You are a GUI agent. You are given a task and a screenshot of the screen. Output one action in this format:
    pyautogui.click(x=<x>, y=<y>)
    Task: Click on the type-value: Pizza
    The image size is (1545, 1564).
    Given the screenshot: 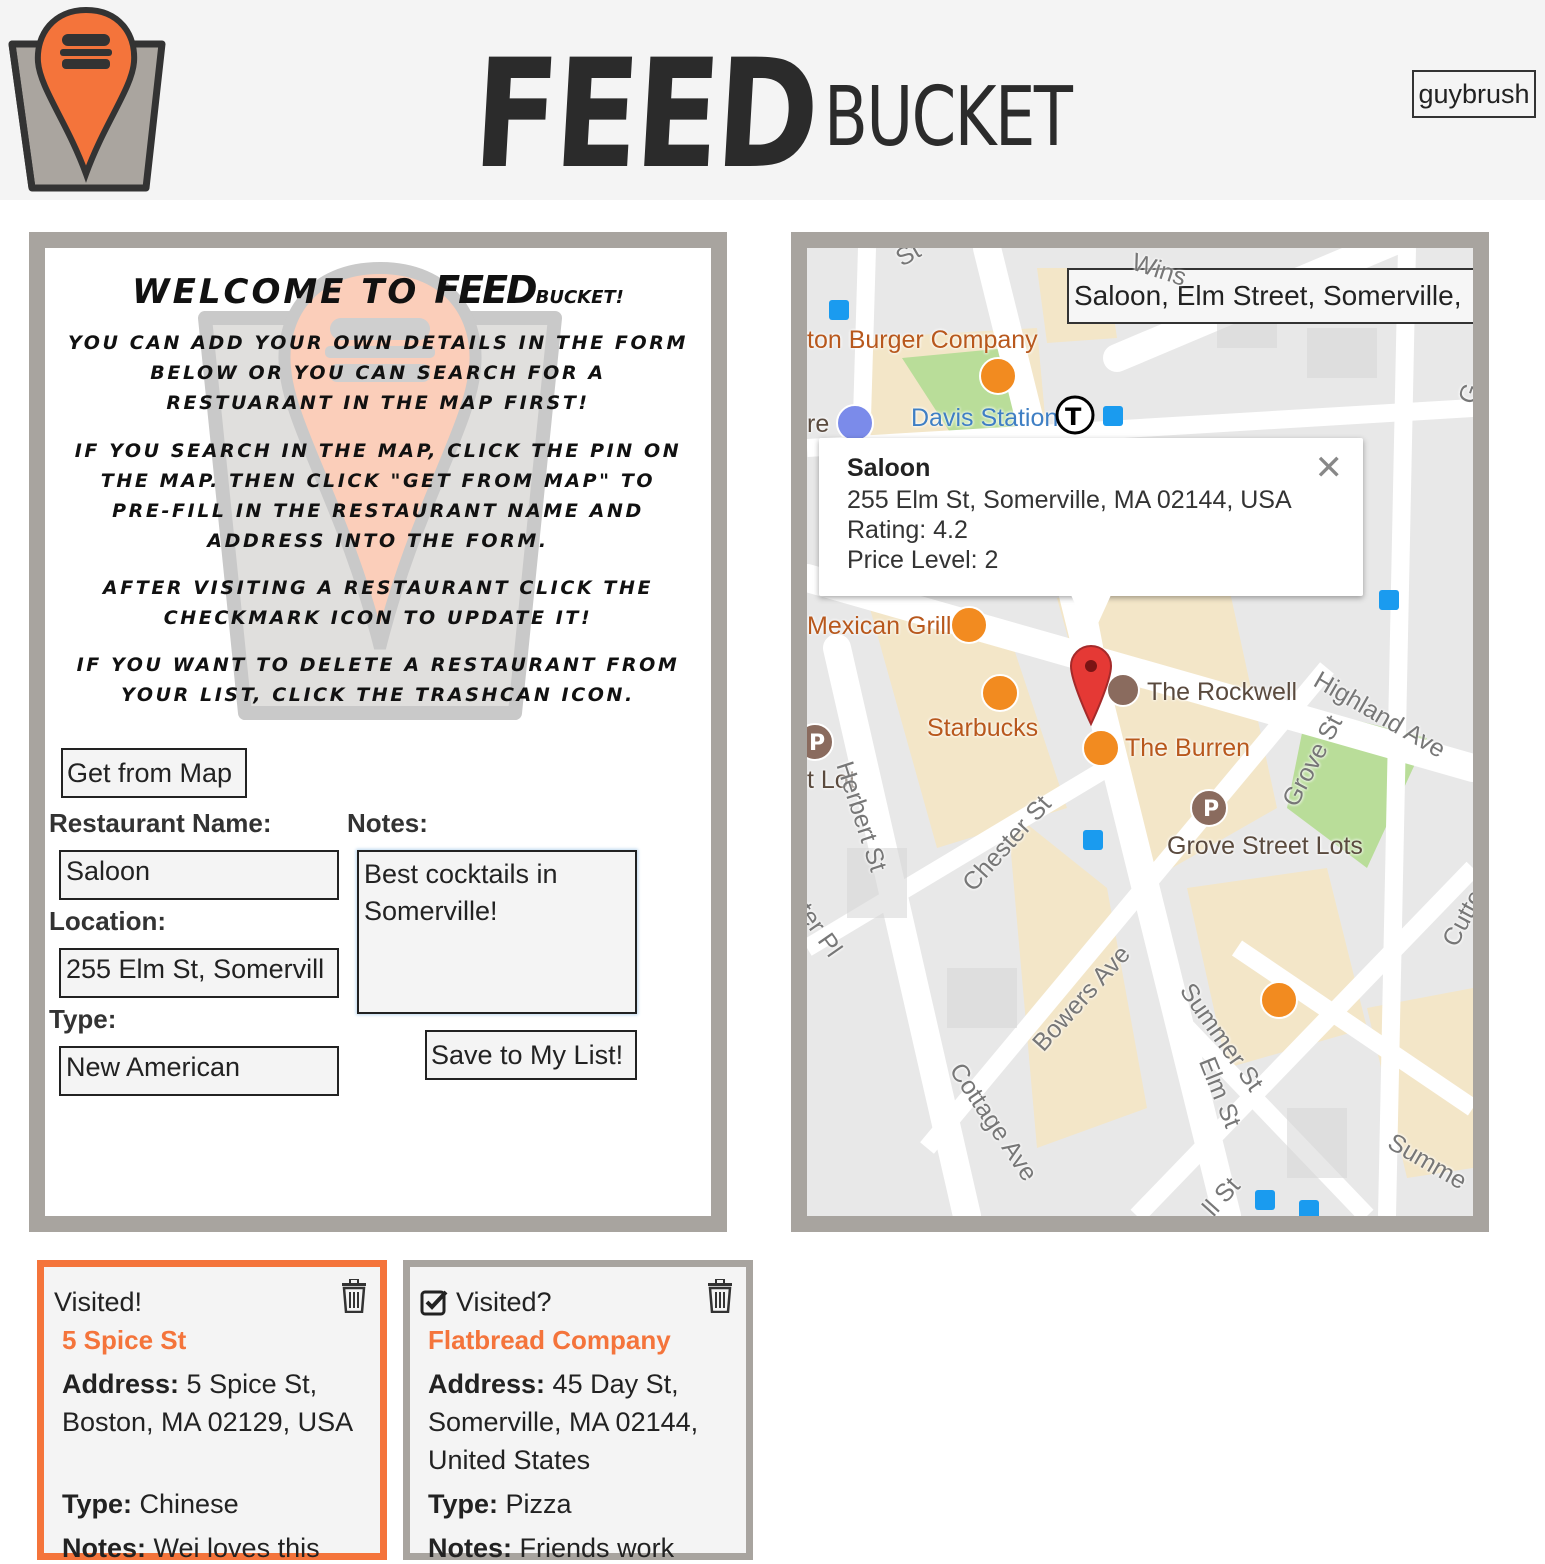 What is the action you would take?
    pyautogui.click(x=538, y=1504)
    